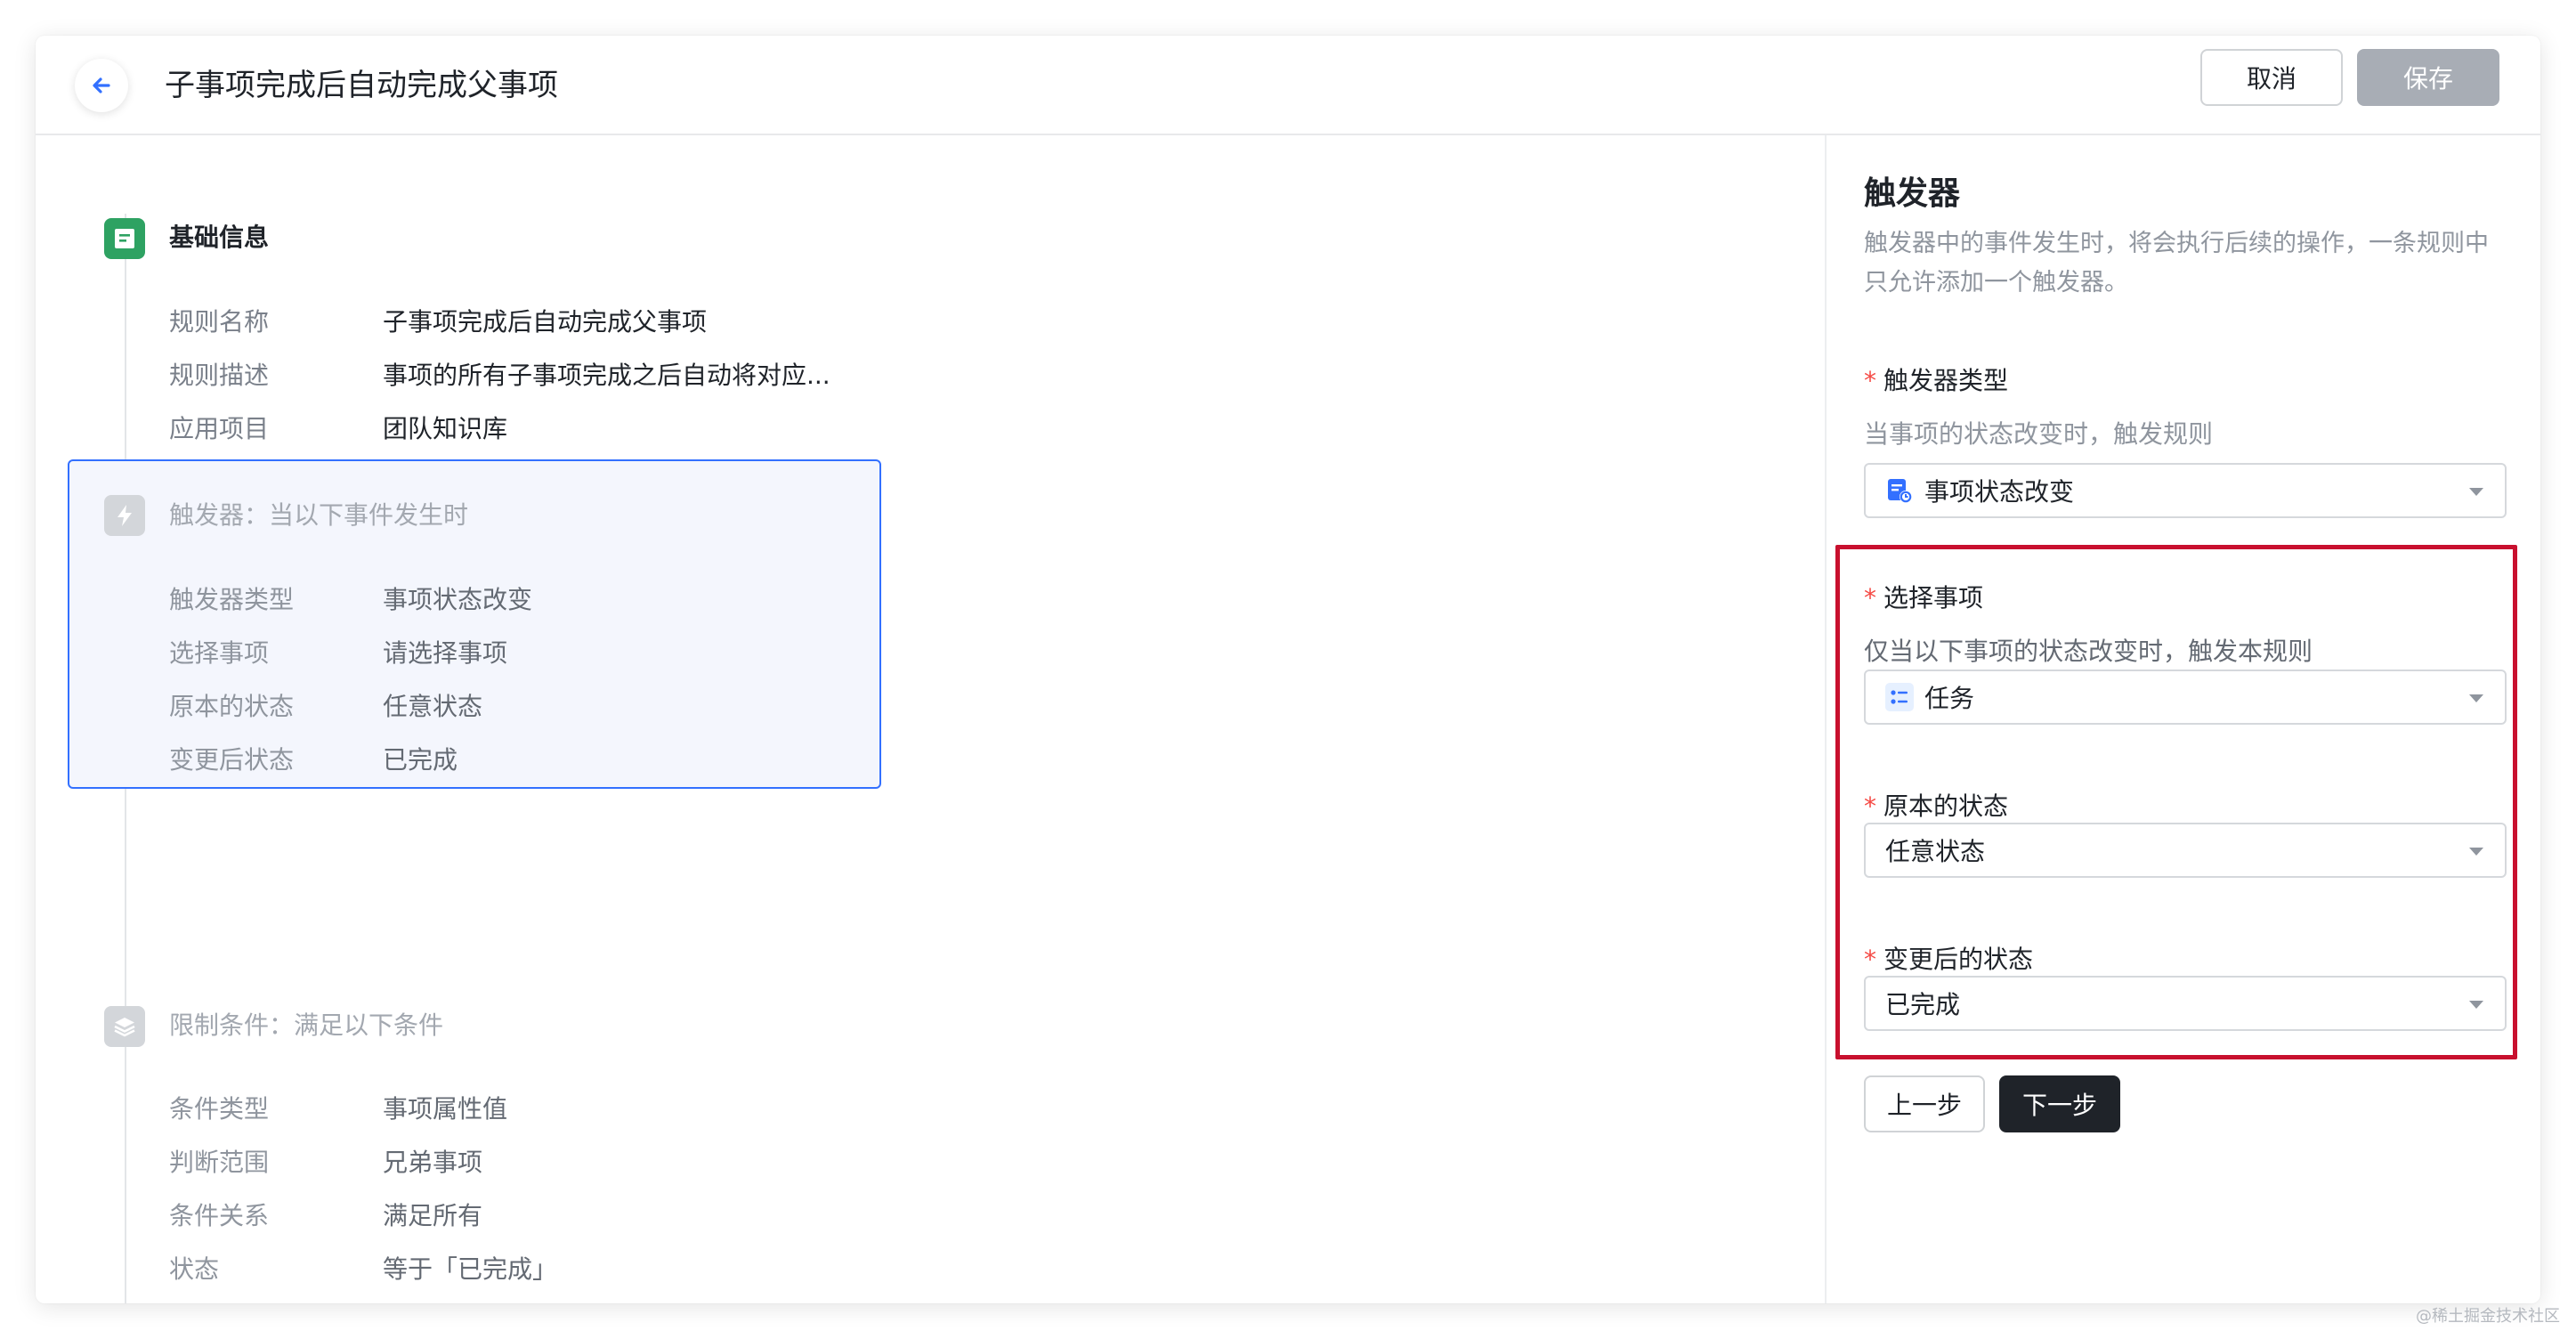 Image resolution: width=2576 pixels, height=1339 pixels. What do you see at coordinates (1936, 381) in the screenshot?
I see `trigger-type-label: * 触发器类型` at bounding box center [1936, 381].